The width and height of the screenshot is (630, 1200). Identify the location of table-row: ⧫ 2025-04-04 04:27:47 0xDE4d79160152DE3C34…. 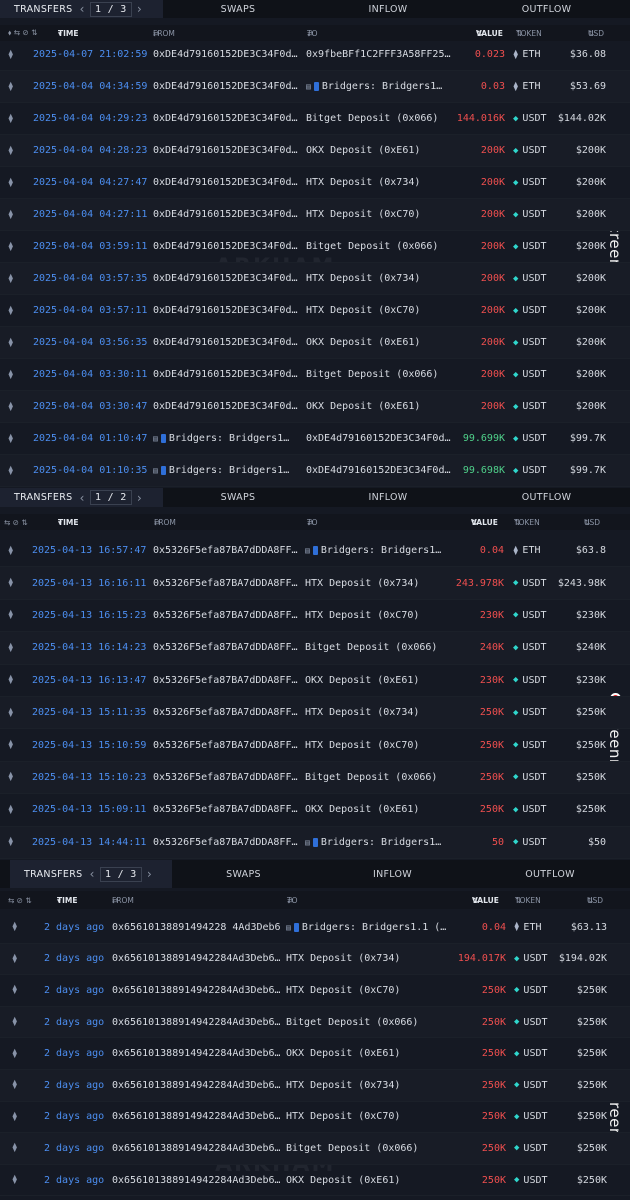
(315, 183).